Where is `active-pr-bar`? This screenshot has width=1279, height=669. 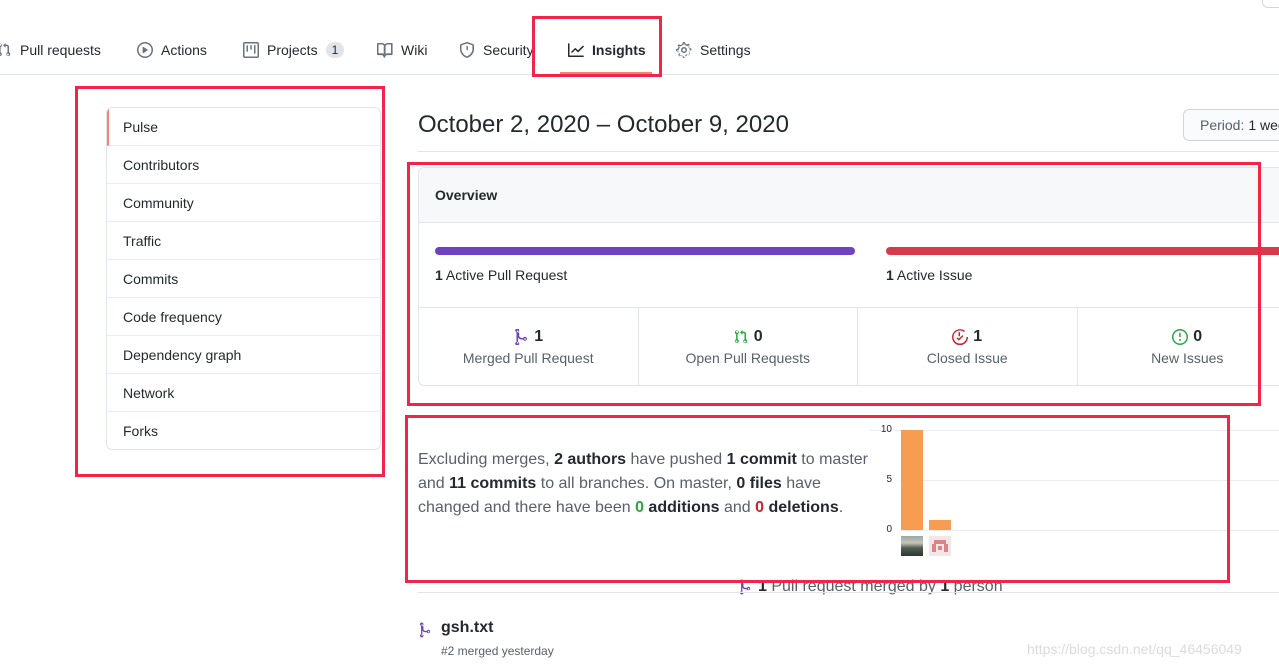 active-pr-bar is located at coordinates (645, 251).